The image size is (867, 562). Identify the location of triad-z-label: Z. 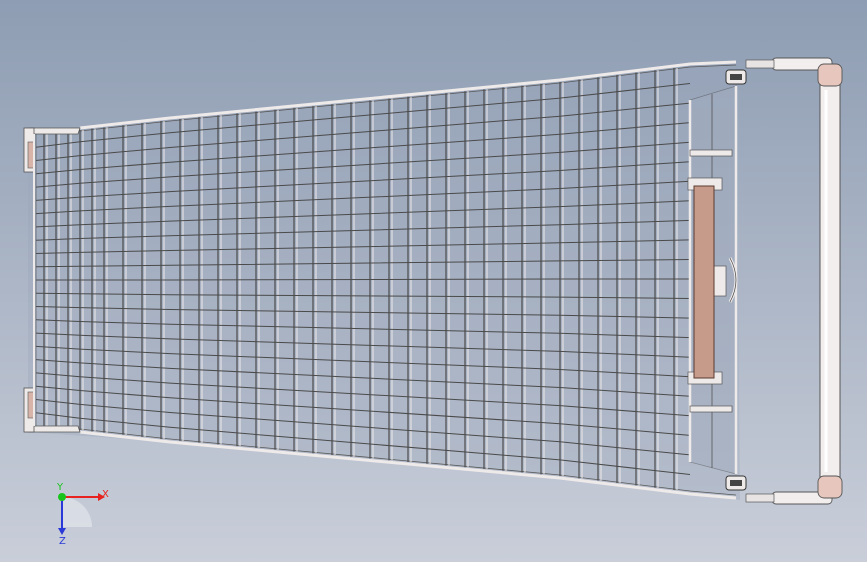
(62, 541).